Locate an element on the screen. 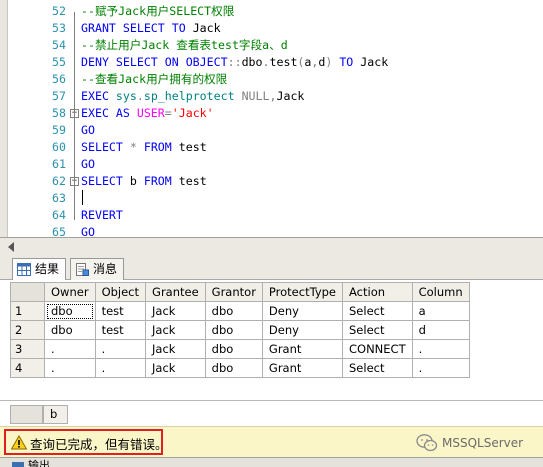 The image size is (543, 467). code-token: sp_helprotect is located at coordinates (192, 96).